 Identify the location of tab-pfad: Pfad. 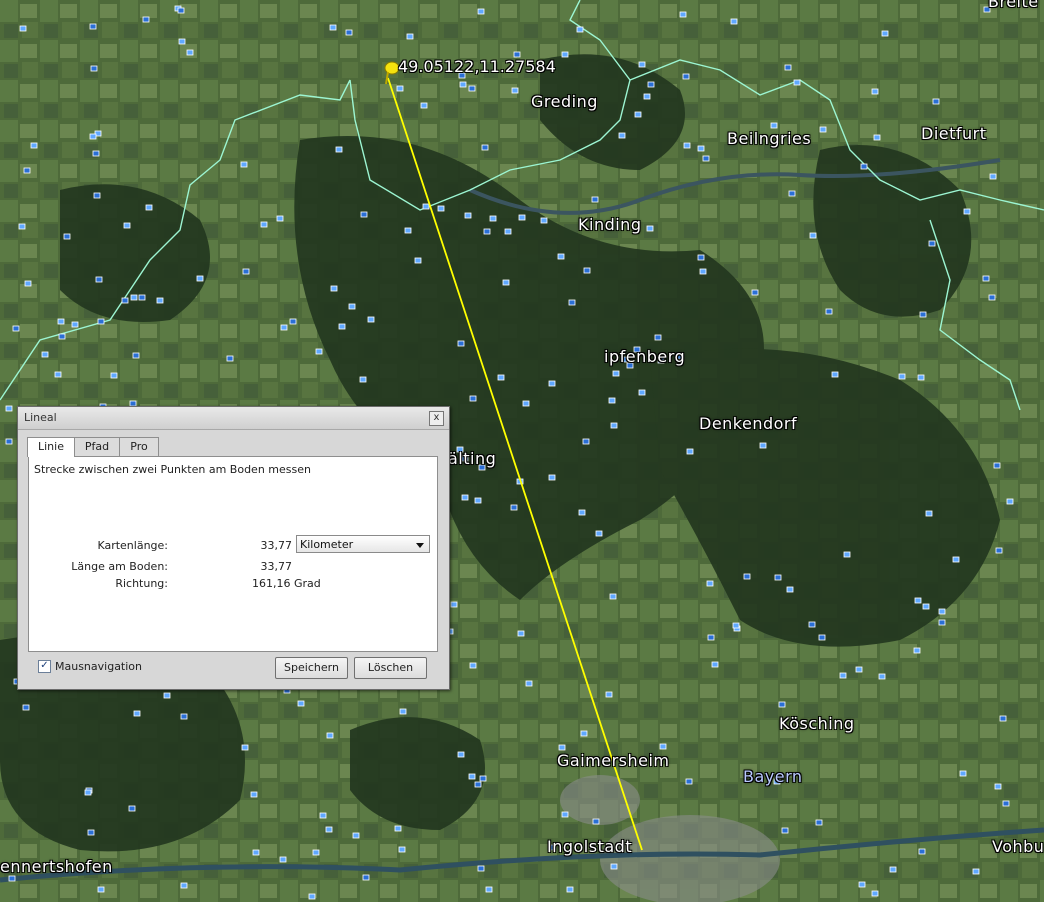
(97, 446).